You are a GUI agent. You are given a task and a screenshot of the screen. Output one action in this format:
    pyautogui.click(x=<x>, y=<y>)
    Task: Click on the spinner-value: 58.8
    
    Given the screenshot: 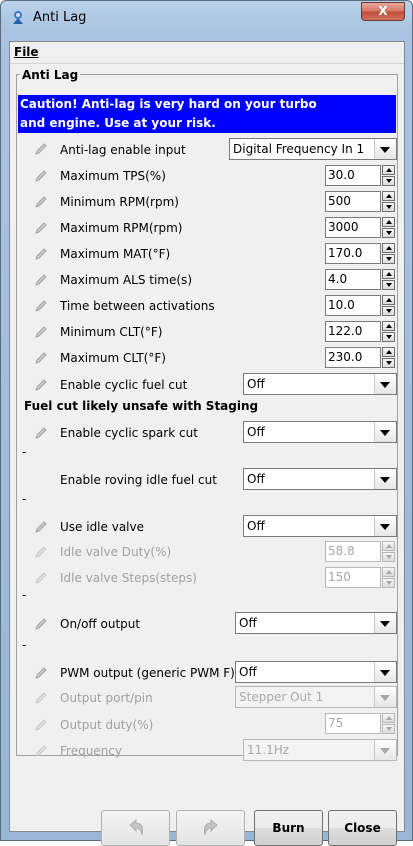 What is the action you would take?
    pyautogui.click(x=353, y=551)
    